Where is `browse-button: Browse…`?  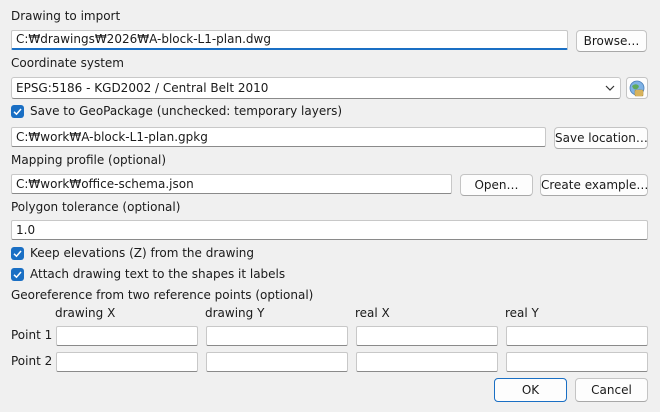 browse-button: Browse… is located at coordinates (611, 41).